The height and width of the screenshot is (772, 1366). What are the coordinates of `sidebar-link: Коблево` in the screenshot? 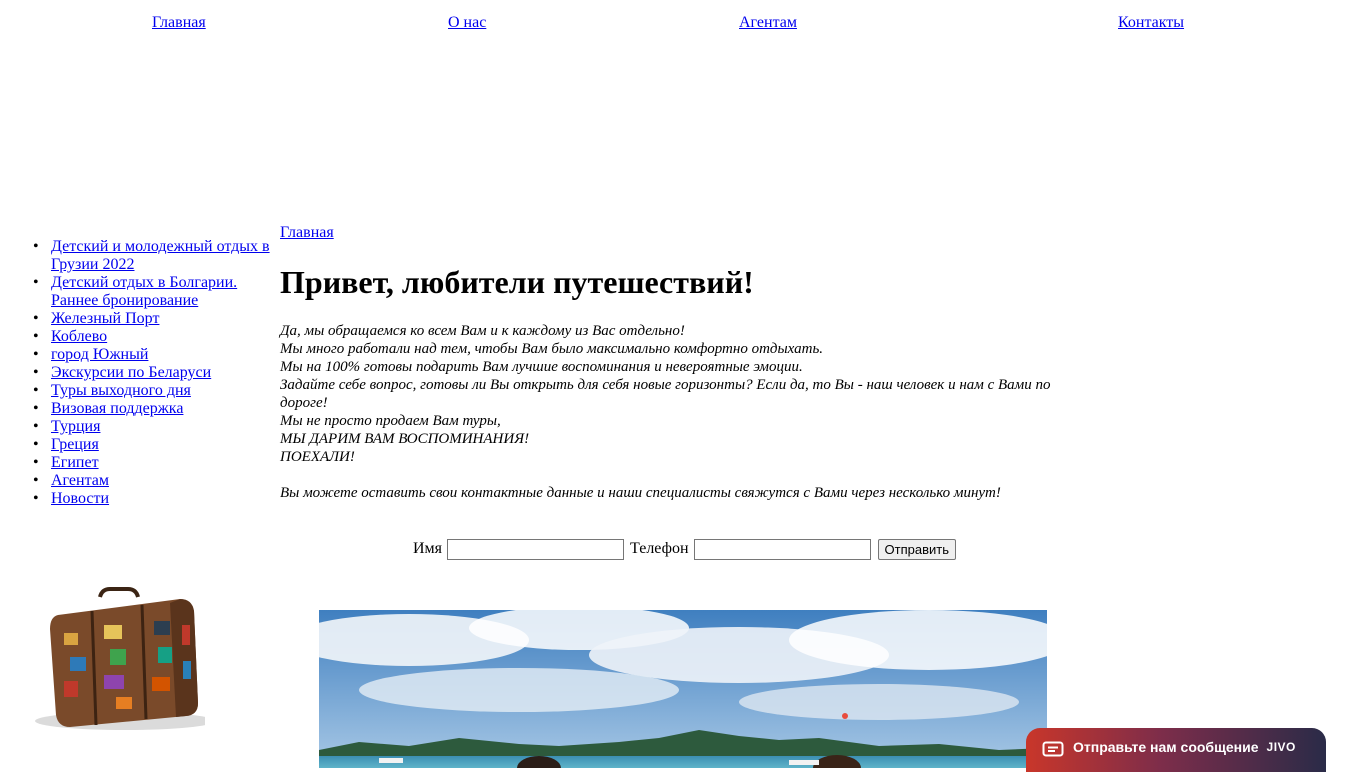 It's located at (79, 336).